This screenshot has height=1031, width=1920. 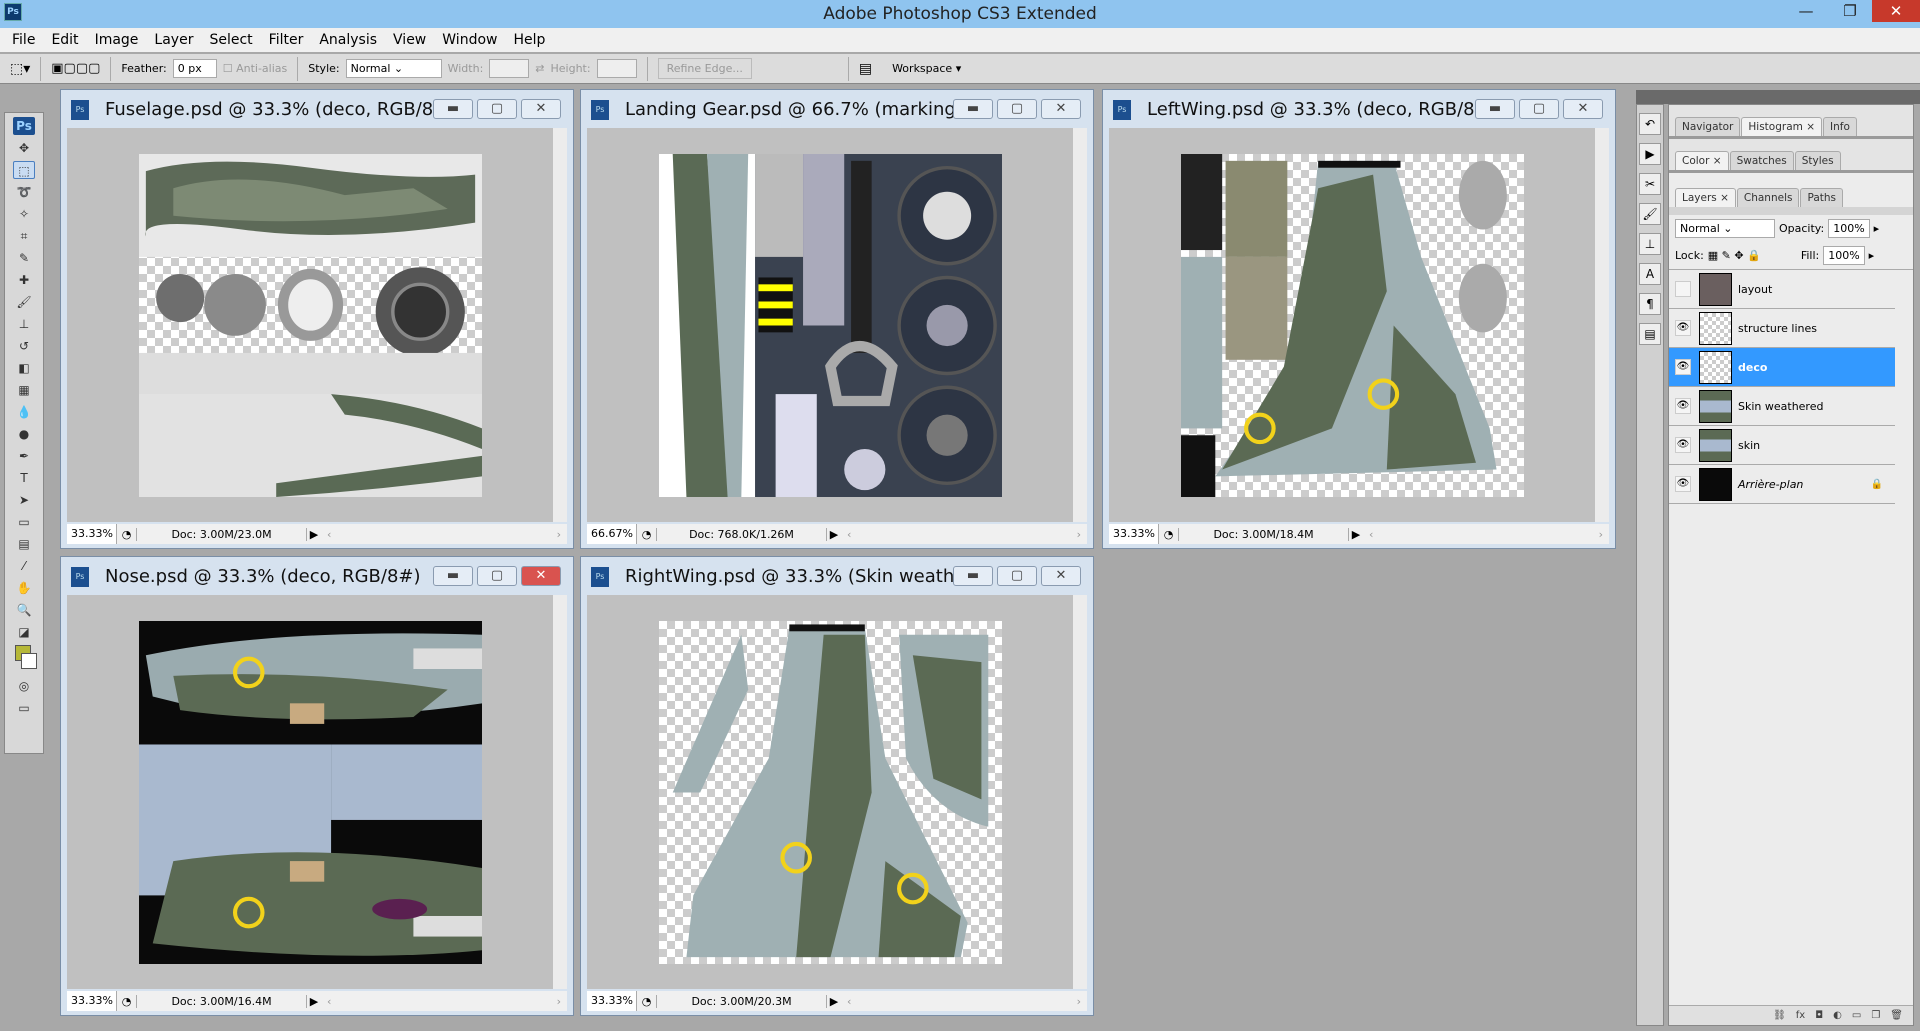 What do you see at coordinates (1761, 160) in the screenshot?
I see `tab-swatches: Swatches` at bounding box center [1761, 160].